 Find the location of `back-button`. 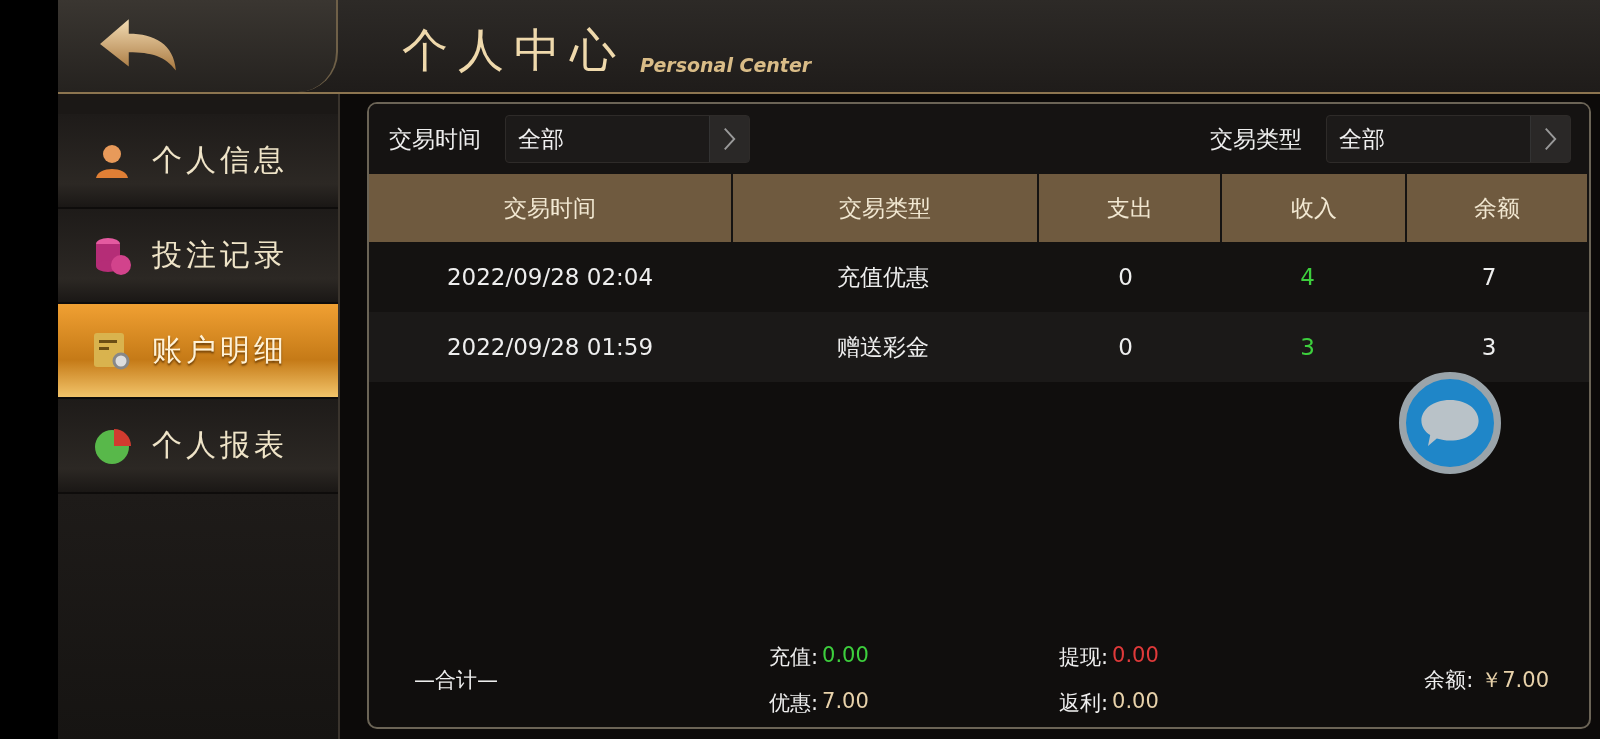

back-button is located at coordinates (198, 46).